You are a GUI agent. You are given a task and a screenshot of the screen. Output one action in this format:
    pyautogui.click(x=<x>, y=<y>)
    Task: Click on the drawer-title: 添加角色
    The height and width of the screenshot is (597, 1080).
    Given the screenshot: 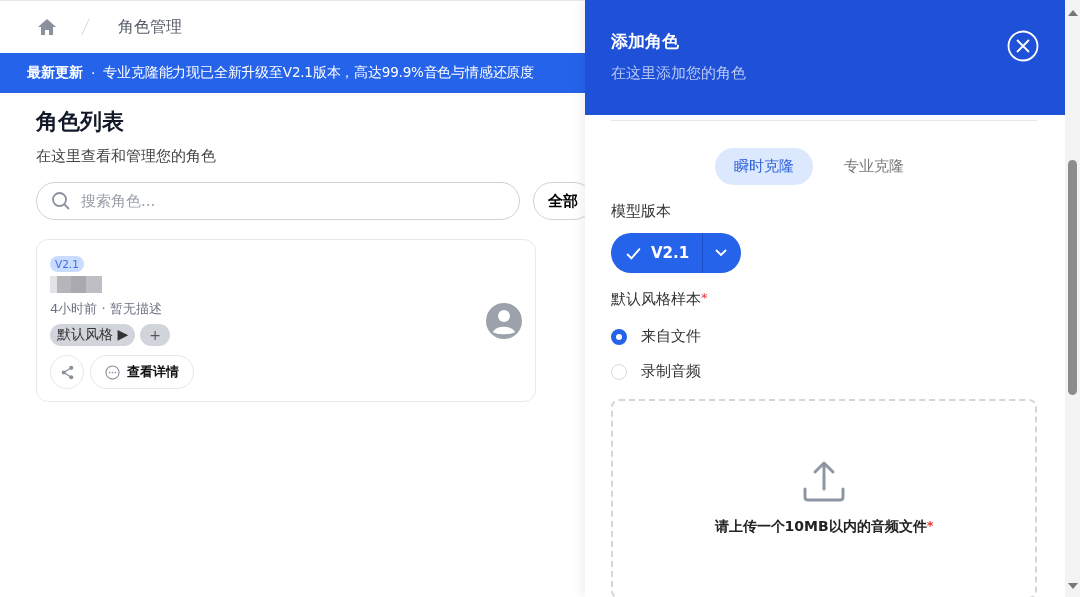 What is the action you would take?
    pyautogui.click(x=645, y=41)
    